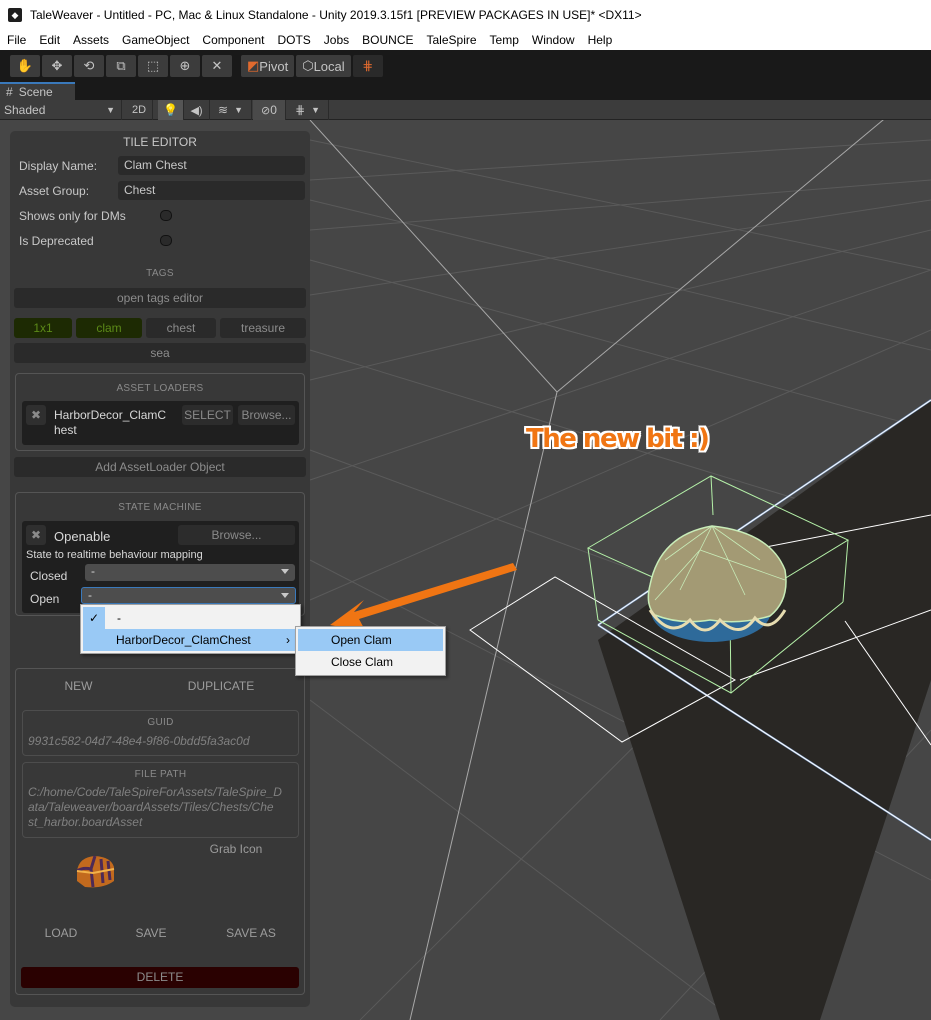 This screenshot has width=931, height=1020. I want to click on remove-loader-button: ✖, so click(36, 415).